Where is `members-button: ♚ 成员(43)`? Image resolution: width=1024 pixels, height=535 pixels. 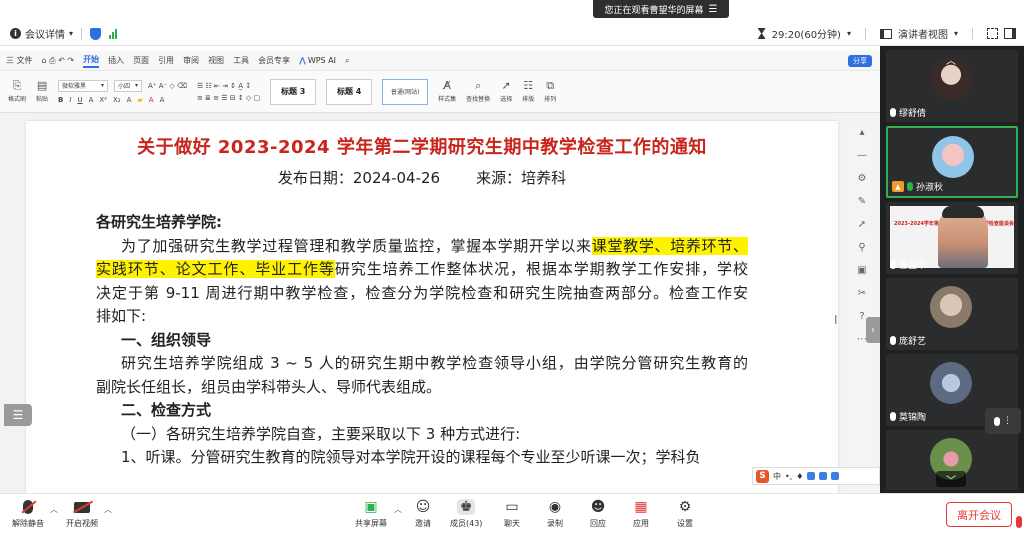
members-button: ♚ 成员(43) is located at coordinates (466, 514).